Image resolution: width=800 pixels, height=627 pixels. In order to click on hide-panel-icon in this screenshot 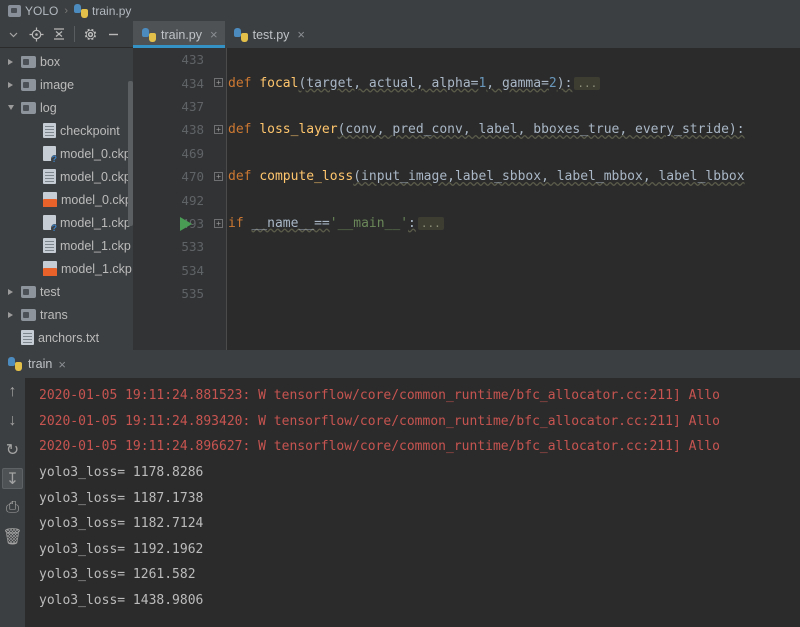, I will do `click(113, 34)`.